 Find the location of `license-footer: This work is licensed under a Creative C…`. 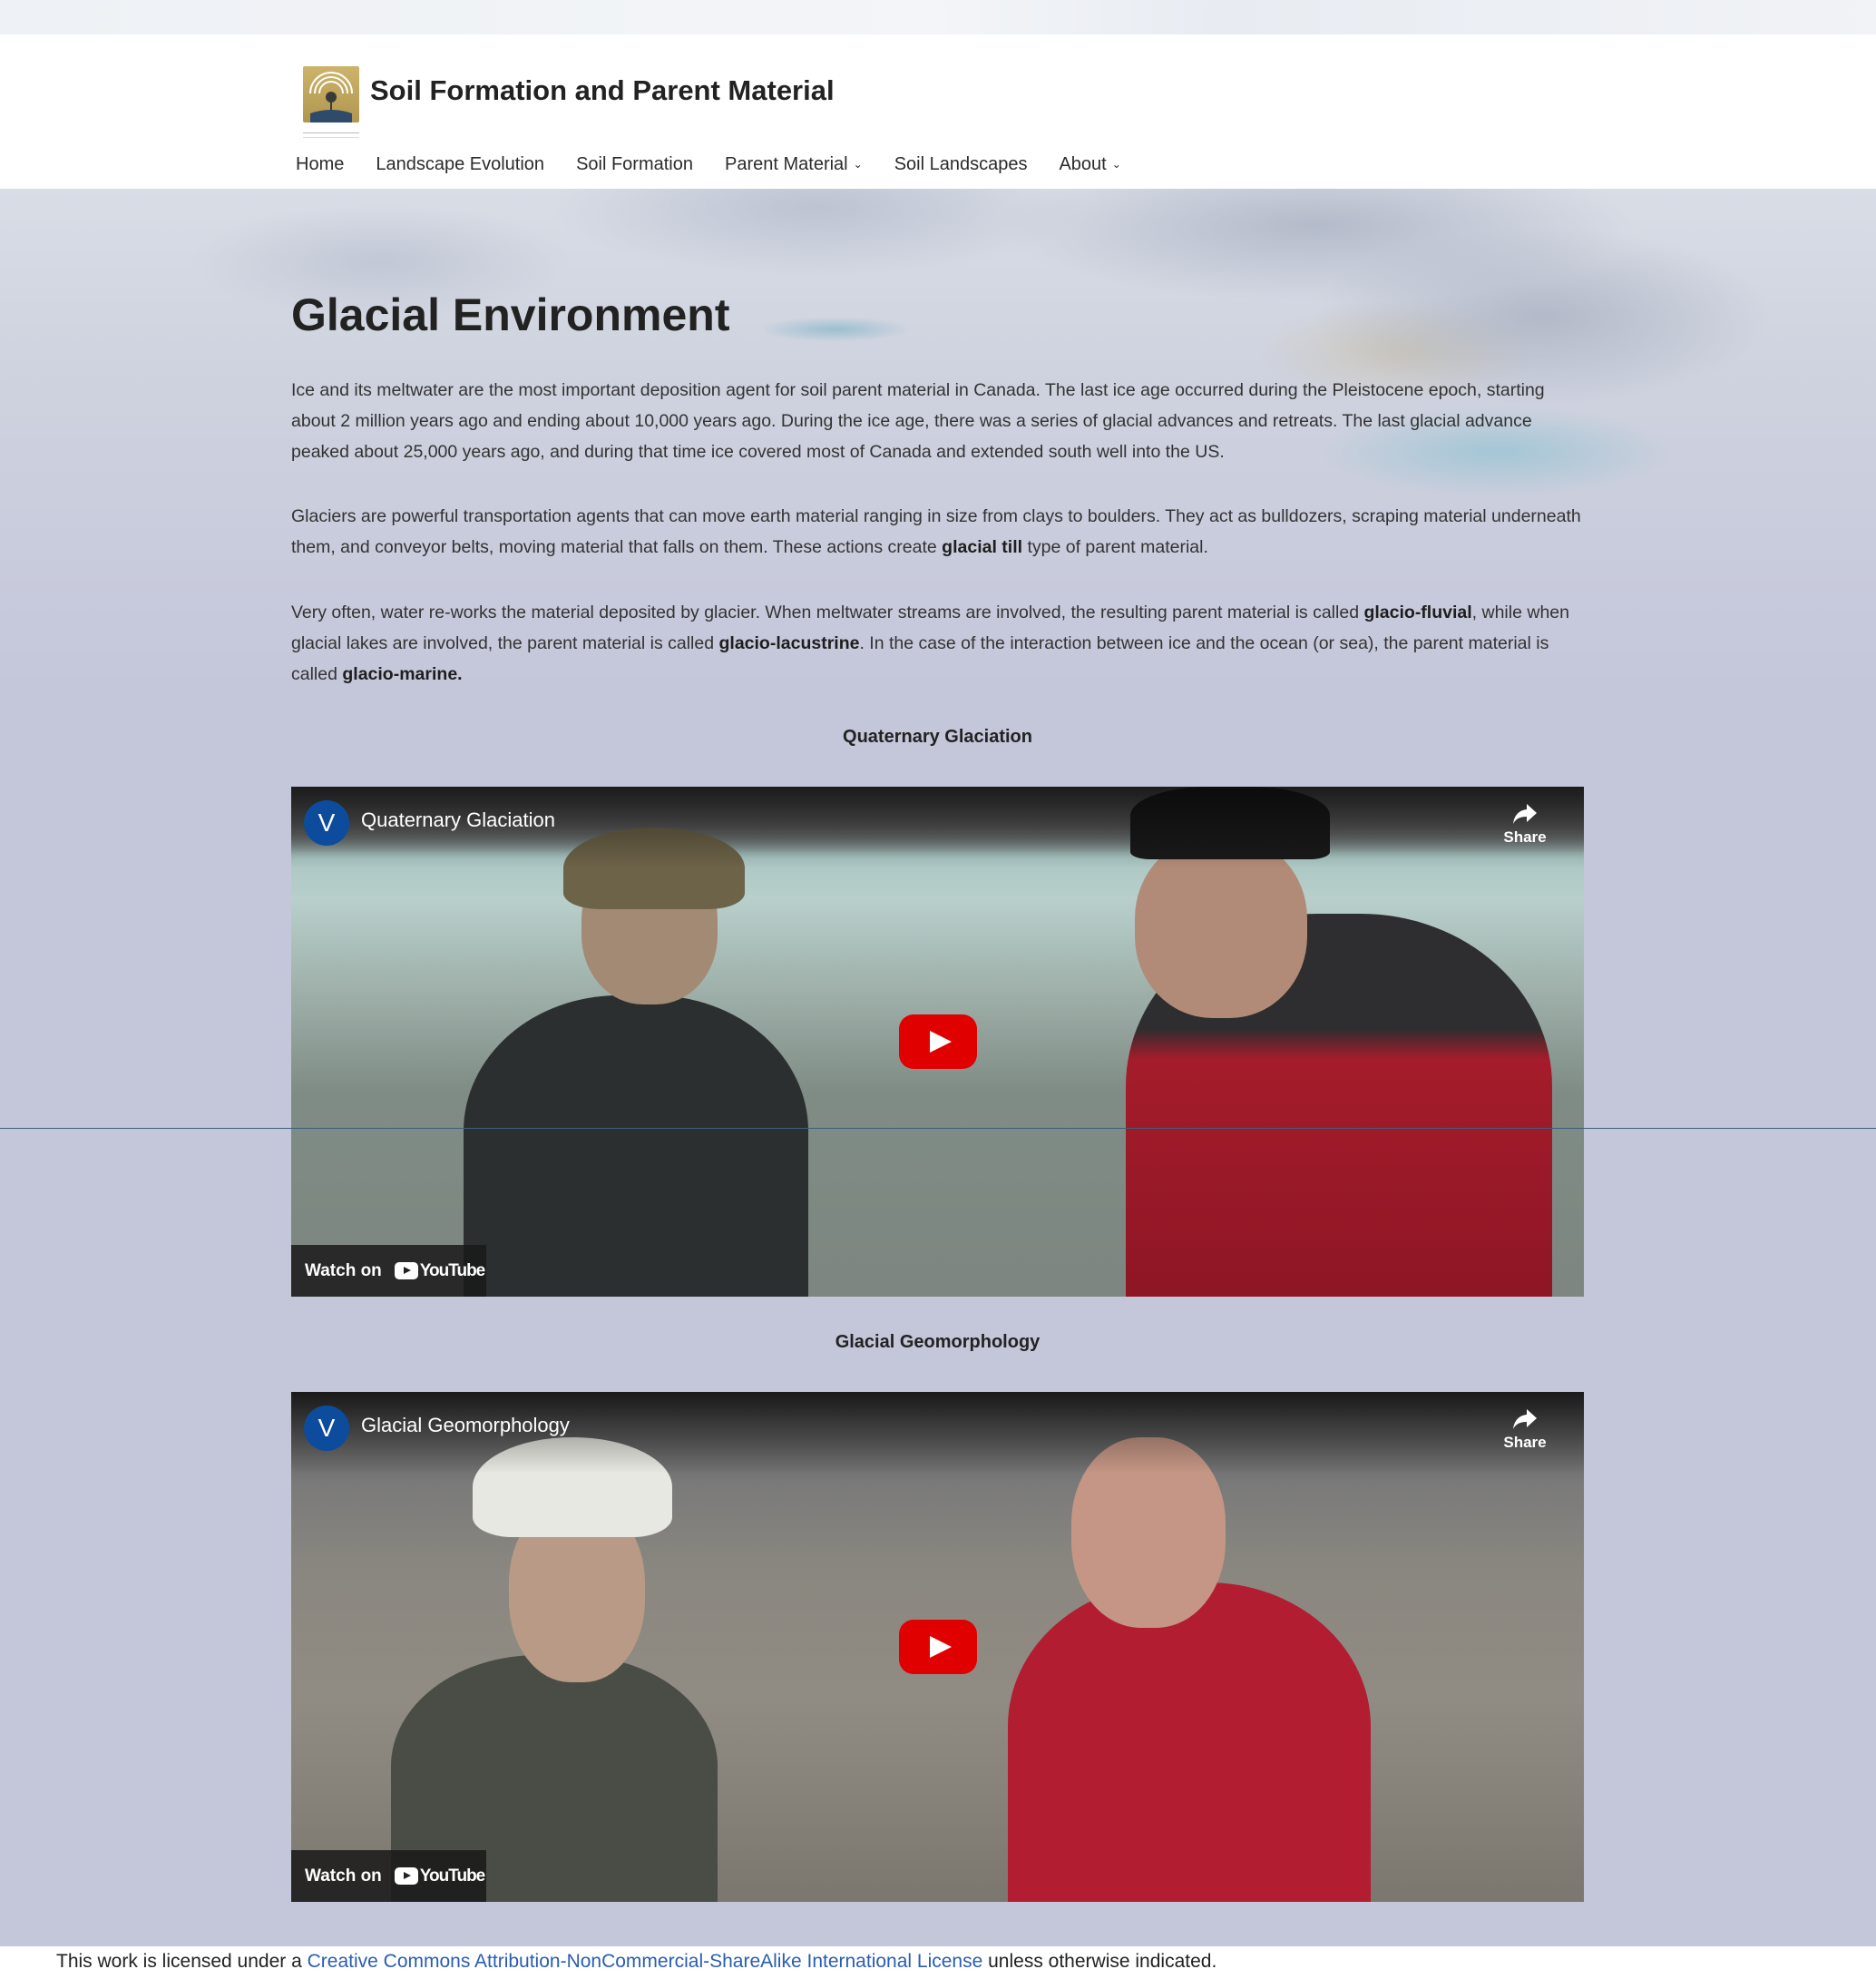

license-footer: This work is licensed under a Creative C… is located at coordinates (938, 1963).